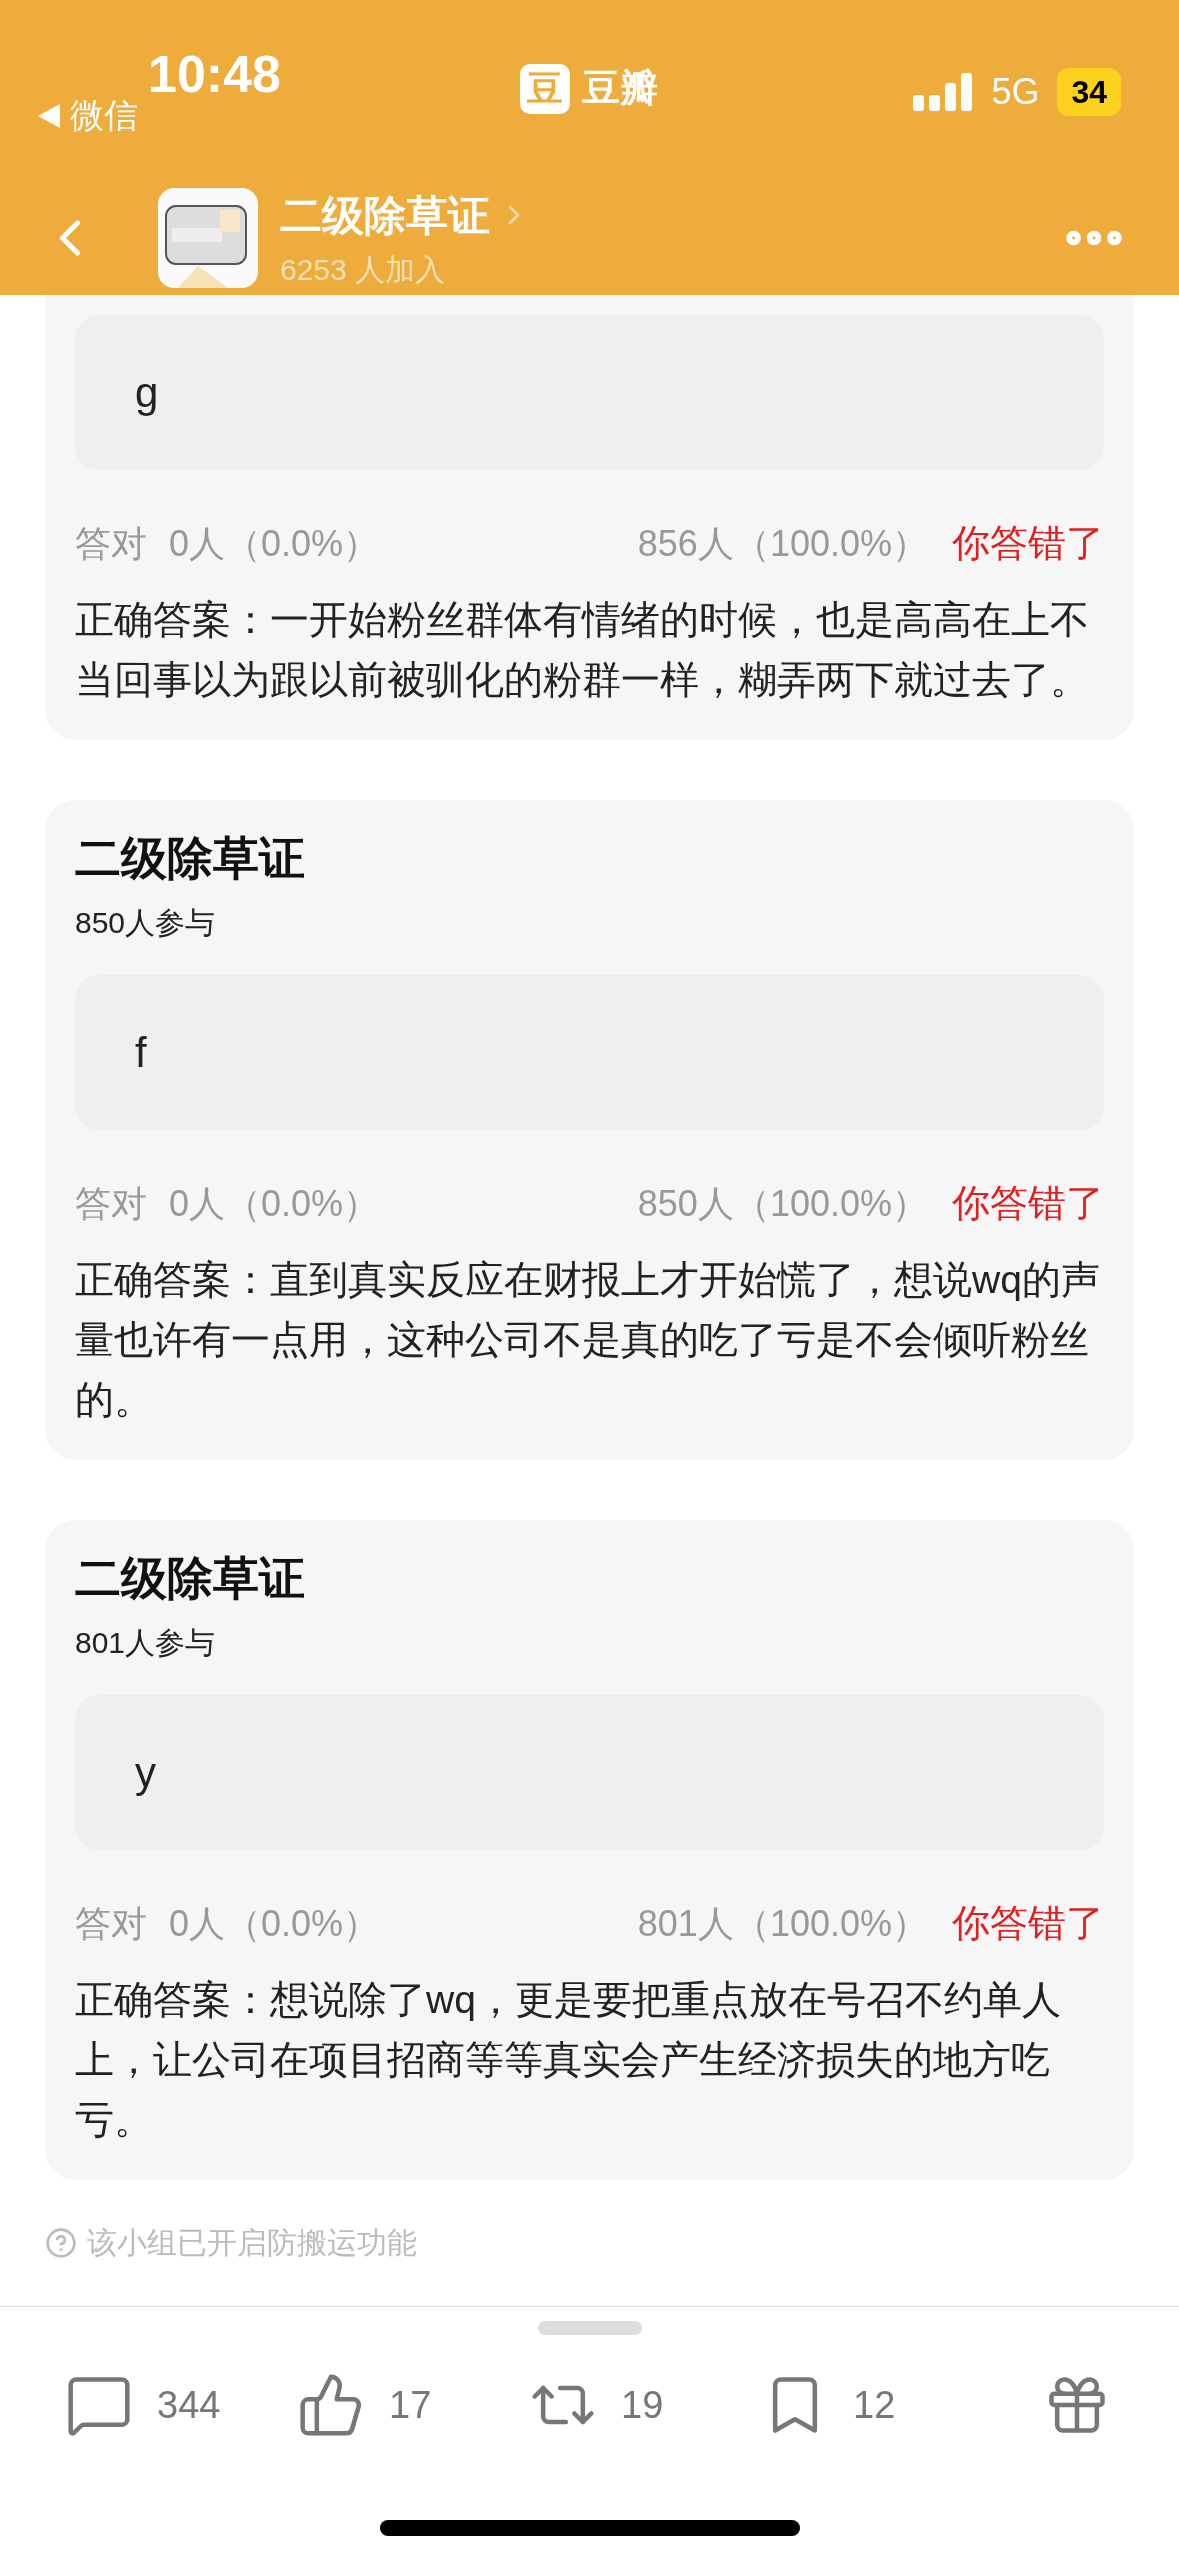  What do you see at coordinates (589, 1772) in the screenshot?
I see `option-box: y` at bounding box center [589, 1772].